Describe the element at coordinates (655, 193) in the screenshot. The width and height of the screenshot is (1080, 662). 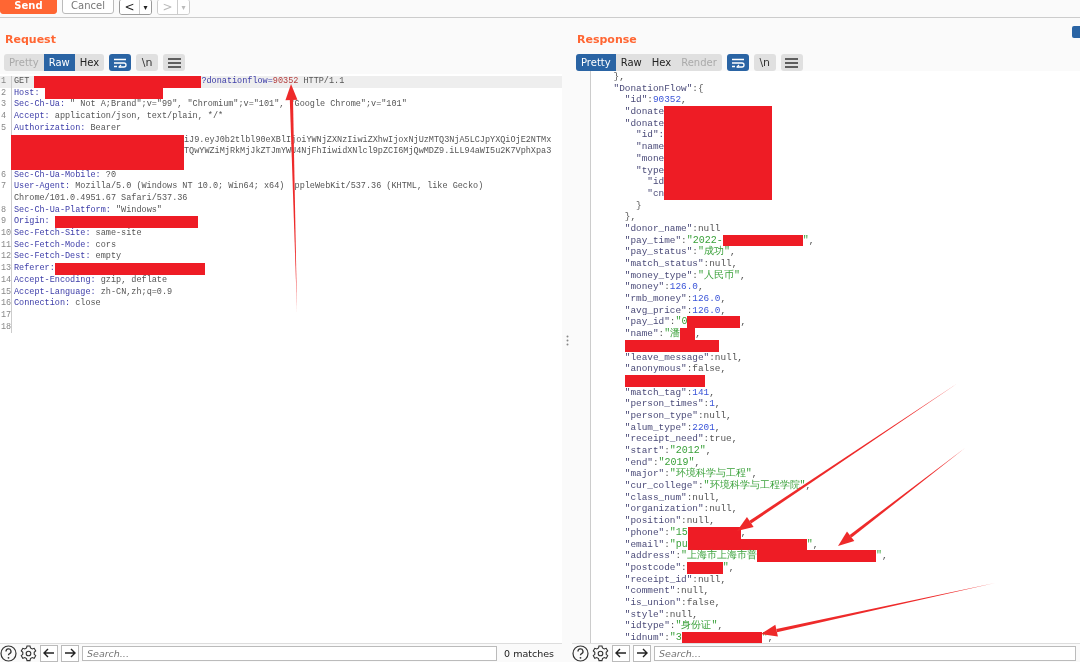
I see `code-text: "cn` at that location.